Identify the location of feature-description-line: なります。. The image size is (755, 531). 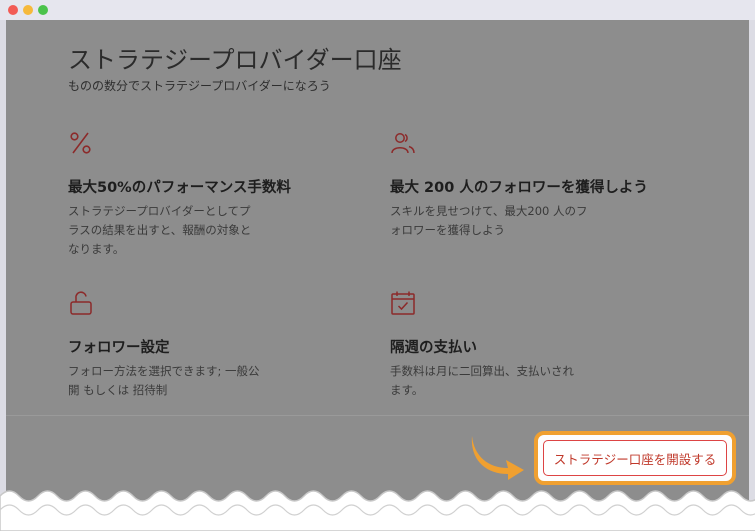
(96, 249).